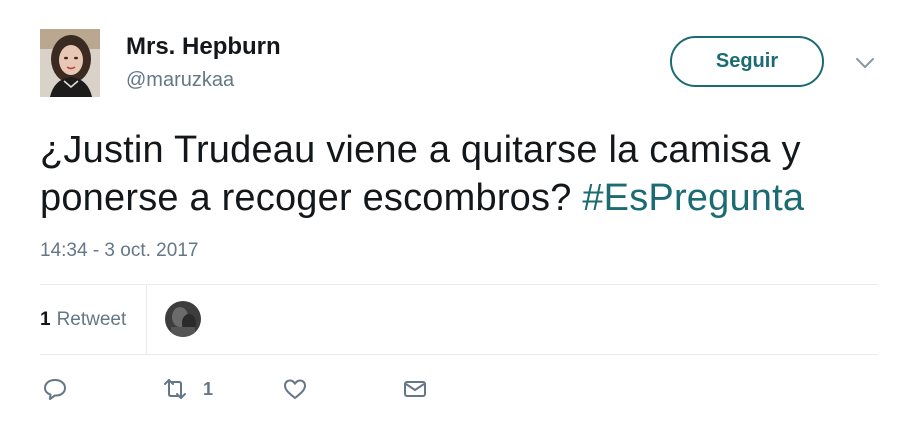 This screenshot has height=423, width=909. Describe the element at coordinates (45, 319) in the screenshot. I see `retweet-stat-count: 1` at that location.